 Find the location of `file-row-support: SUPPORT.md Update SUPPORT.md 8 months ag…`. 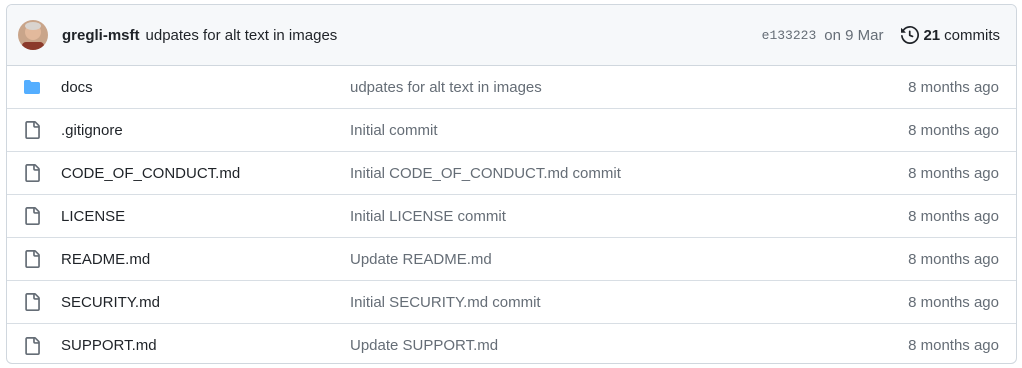

file-row-support: SUPPORT.md Update SUPPORT.md 8 months ag… is located at coordinates (511, 343).